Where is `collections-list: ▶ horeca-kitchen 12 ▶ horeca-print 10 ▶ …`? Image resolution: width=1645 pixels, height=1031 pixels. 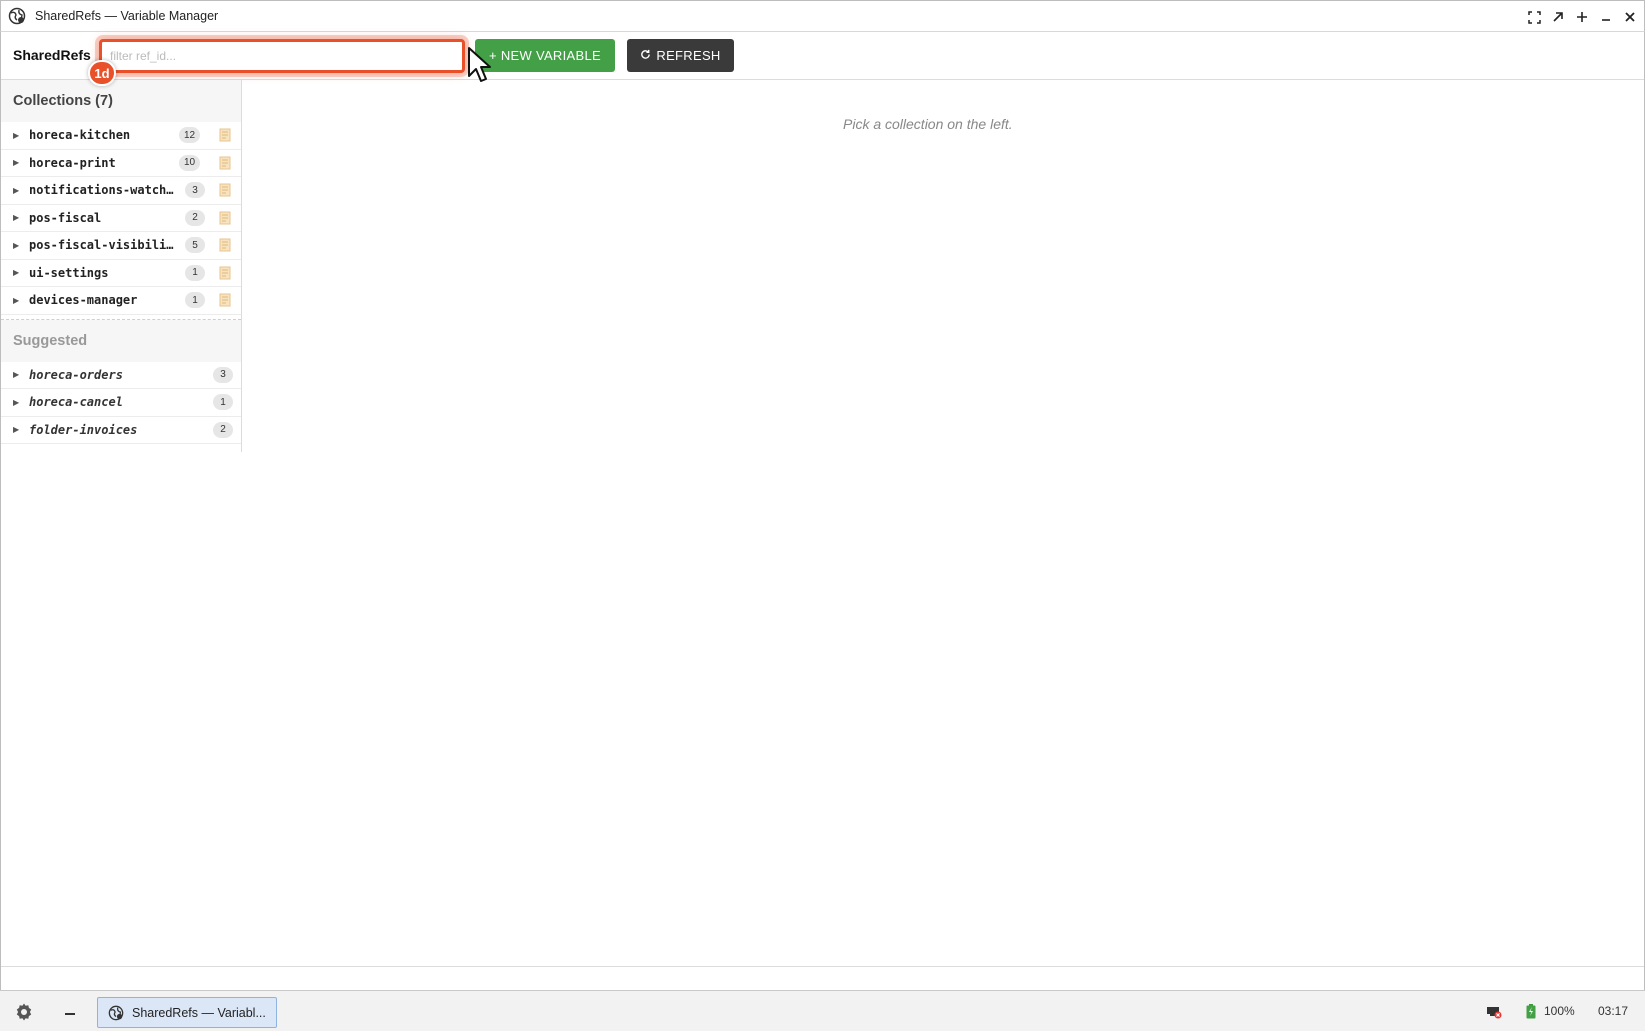 collections-list: ▶ horeca-kitchen 12 ▶ horeca-print 10 ▶ … is located at coordinates (121, 218).